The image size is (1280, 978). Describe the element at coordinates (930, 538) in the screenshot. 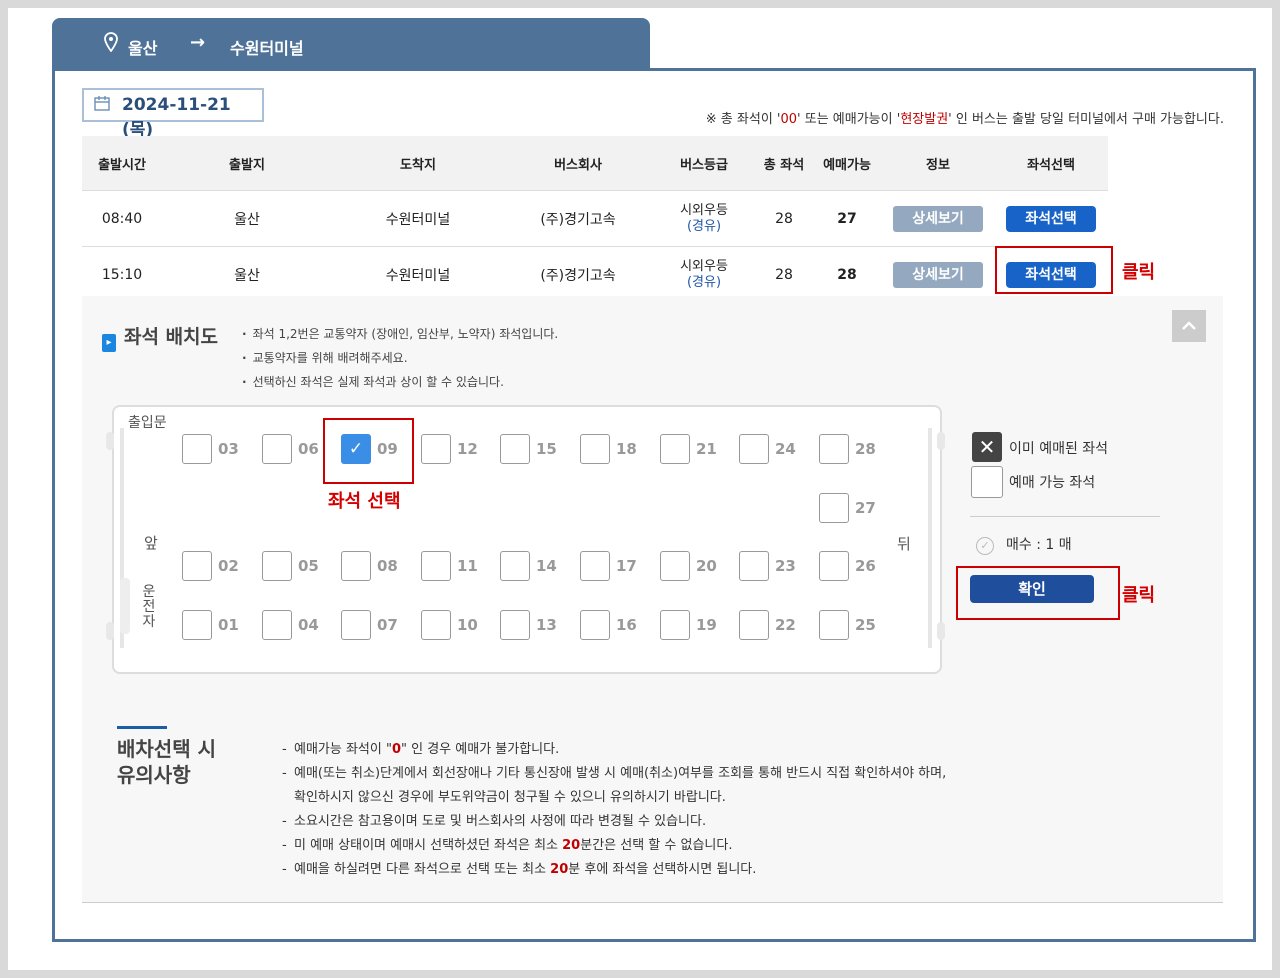

I see `layout-rail-right` at that location.